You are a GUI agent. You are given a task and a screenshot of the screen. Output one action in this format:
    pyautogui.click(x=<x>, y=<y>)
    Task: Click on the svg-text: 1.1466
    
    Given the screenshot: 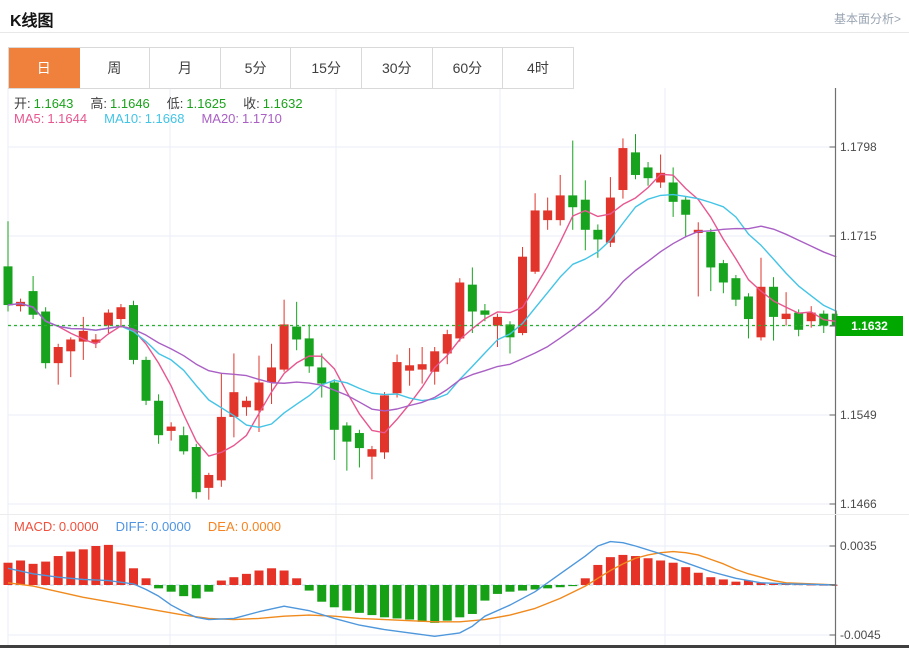 What is the action you would take?
    pyautogui.click(x=858, y=504)
    